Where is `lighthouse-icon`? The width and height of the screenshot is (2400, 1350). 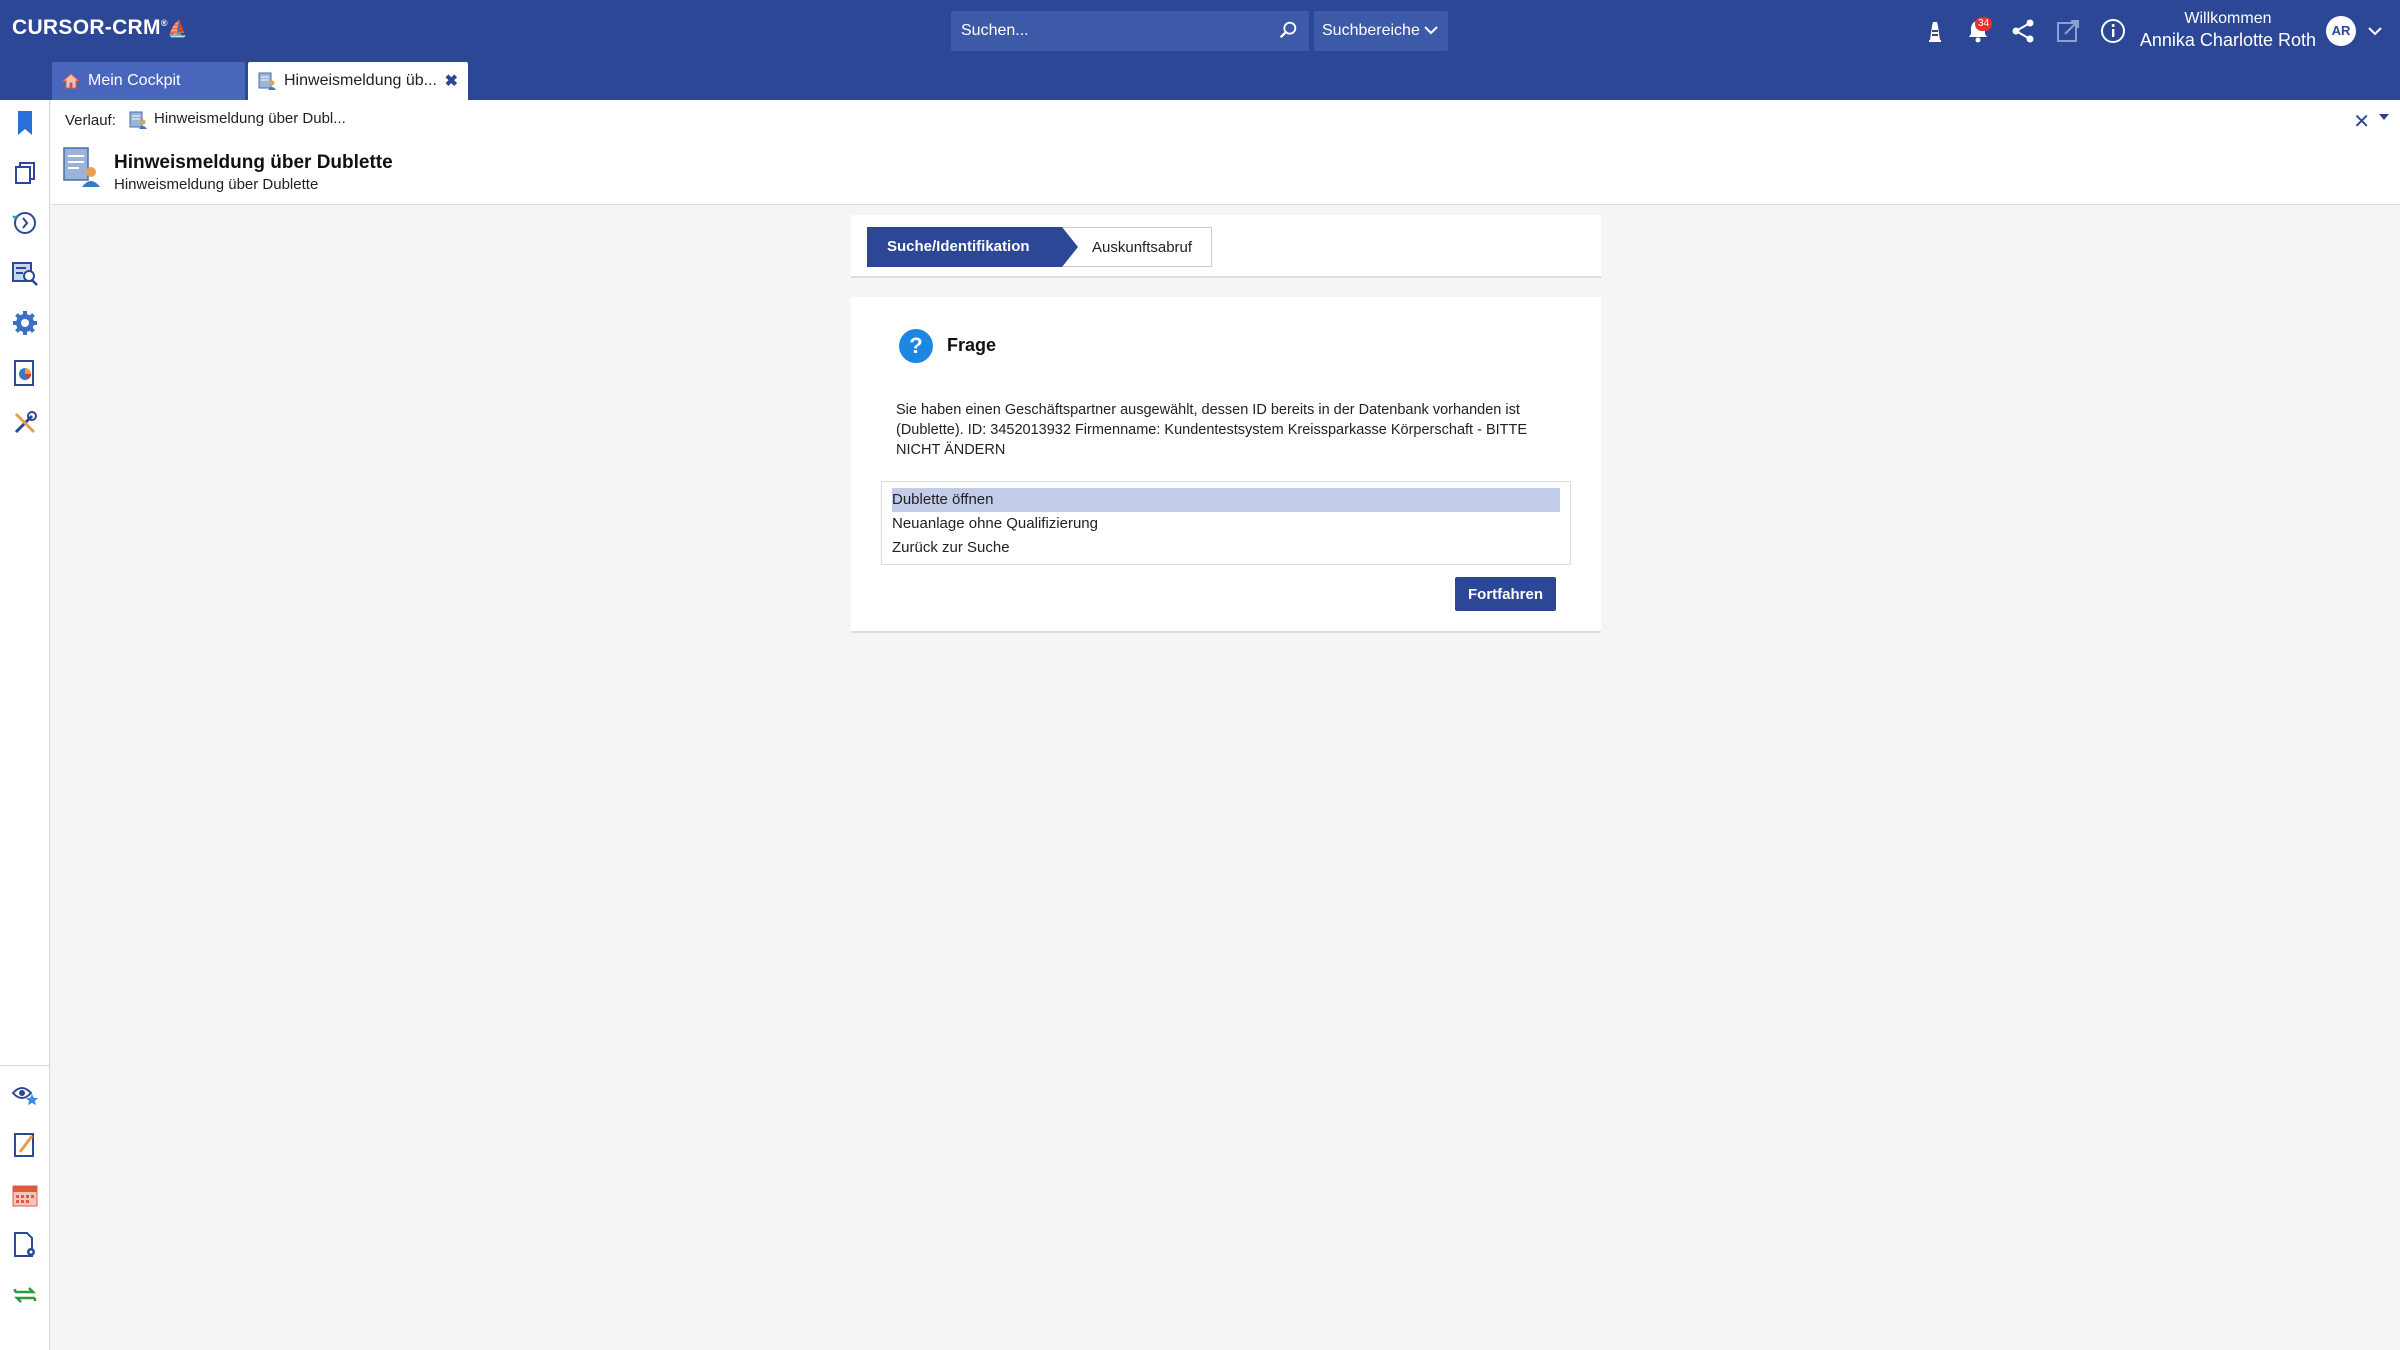
lighthouse-icon is located at coordinates (1935, 31).